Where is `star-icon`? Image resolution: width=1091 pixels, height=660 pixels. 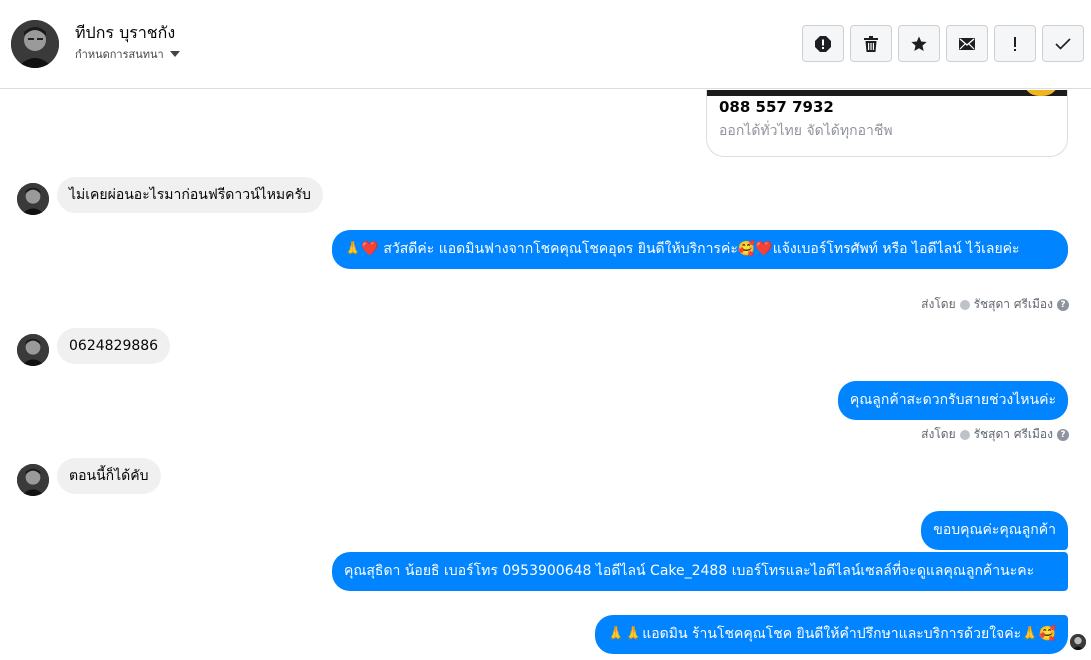 star-icon is located at coordinates (919, 43).